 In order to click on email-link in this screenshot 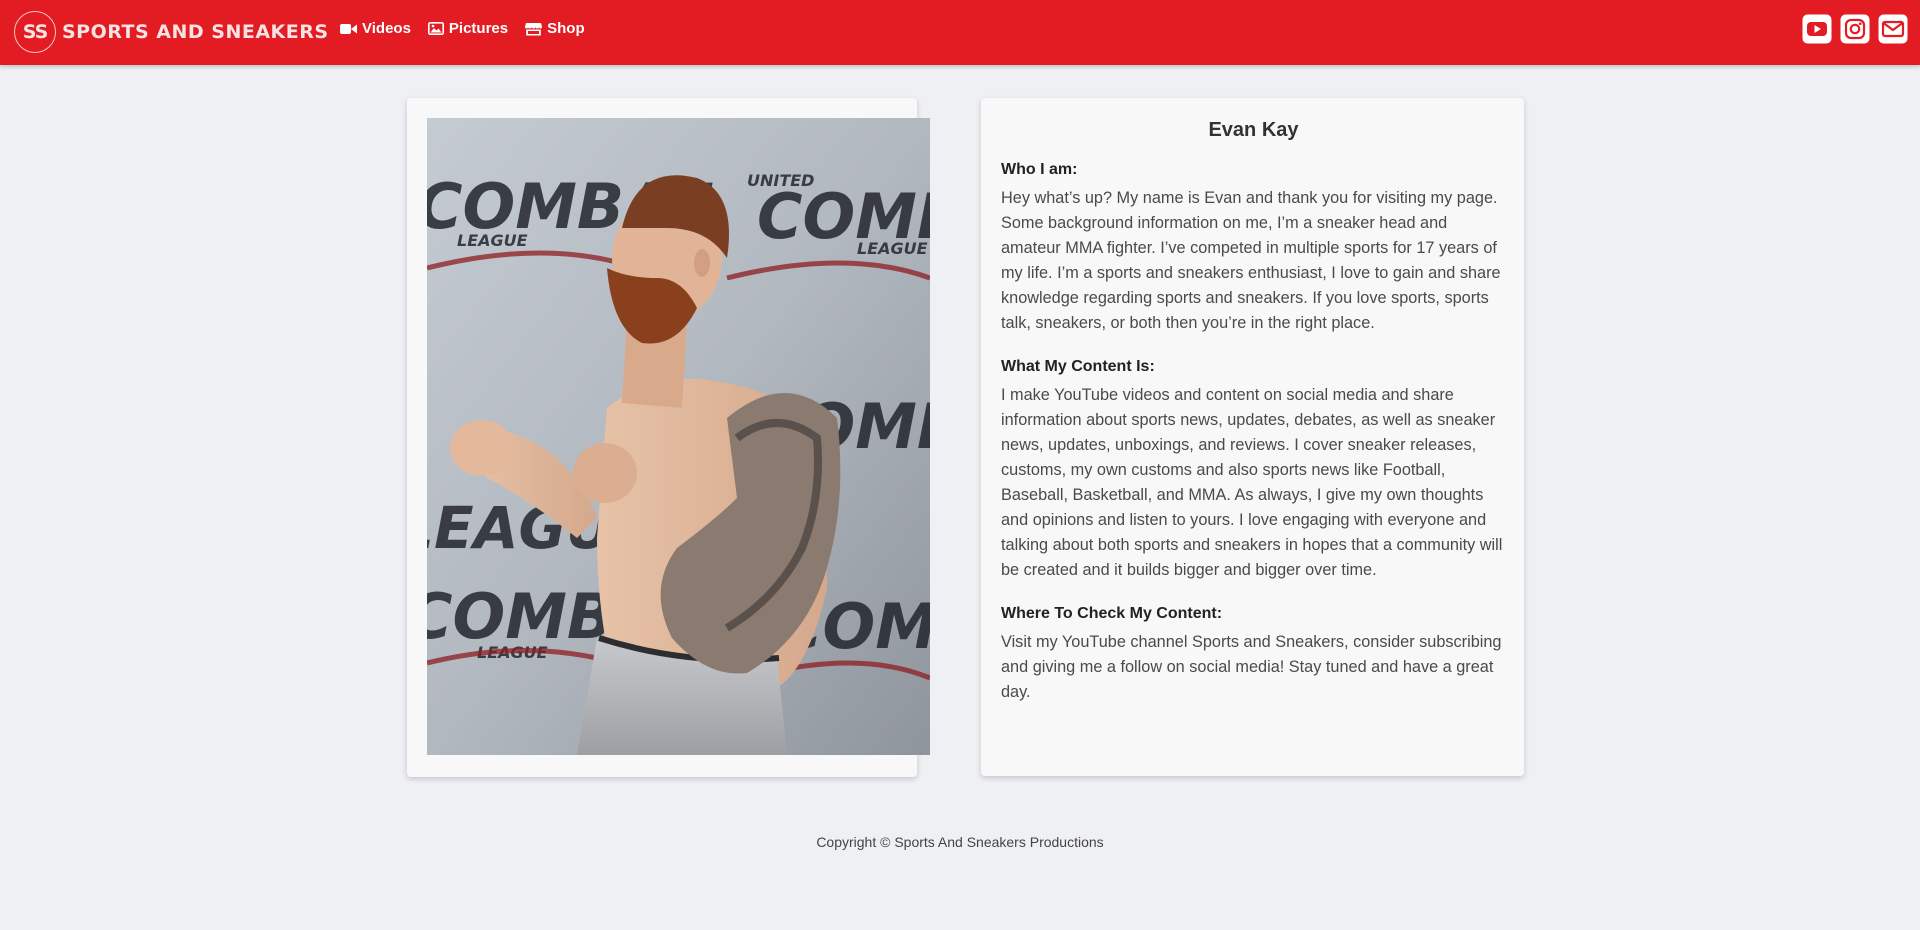, I will do `click(1893, 29)`.